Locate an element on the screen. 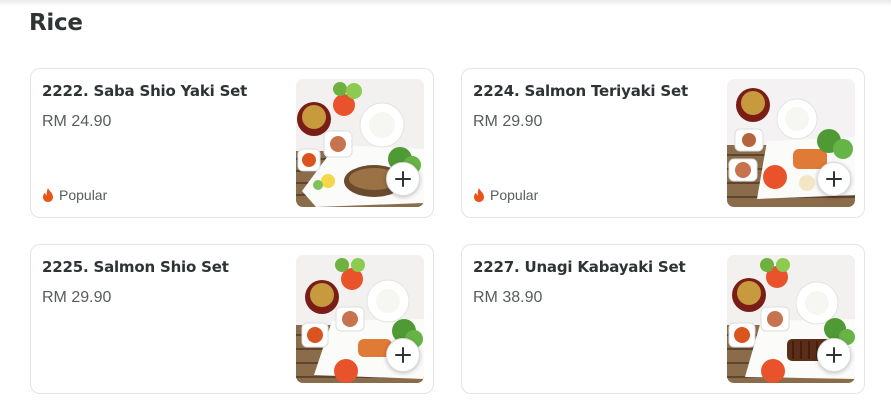  item-name: 2227. Unagi Kabayaki Set is located at coordinates (579, 267).